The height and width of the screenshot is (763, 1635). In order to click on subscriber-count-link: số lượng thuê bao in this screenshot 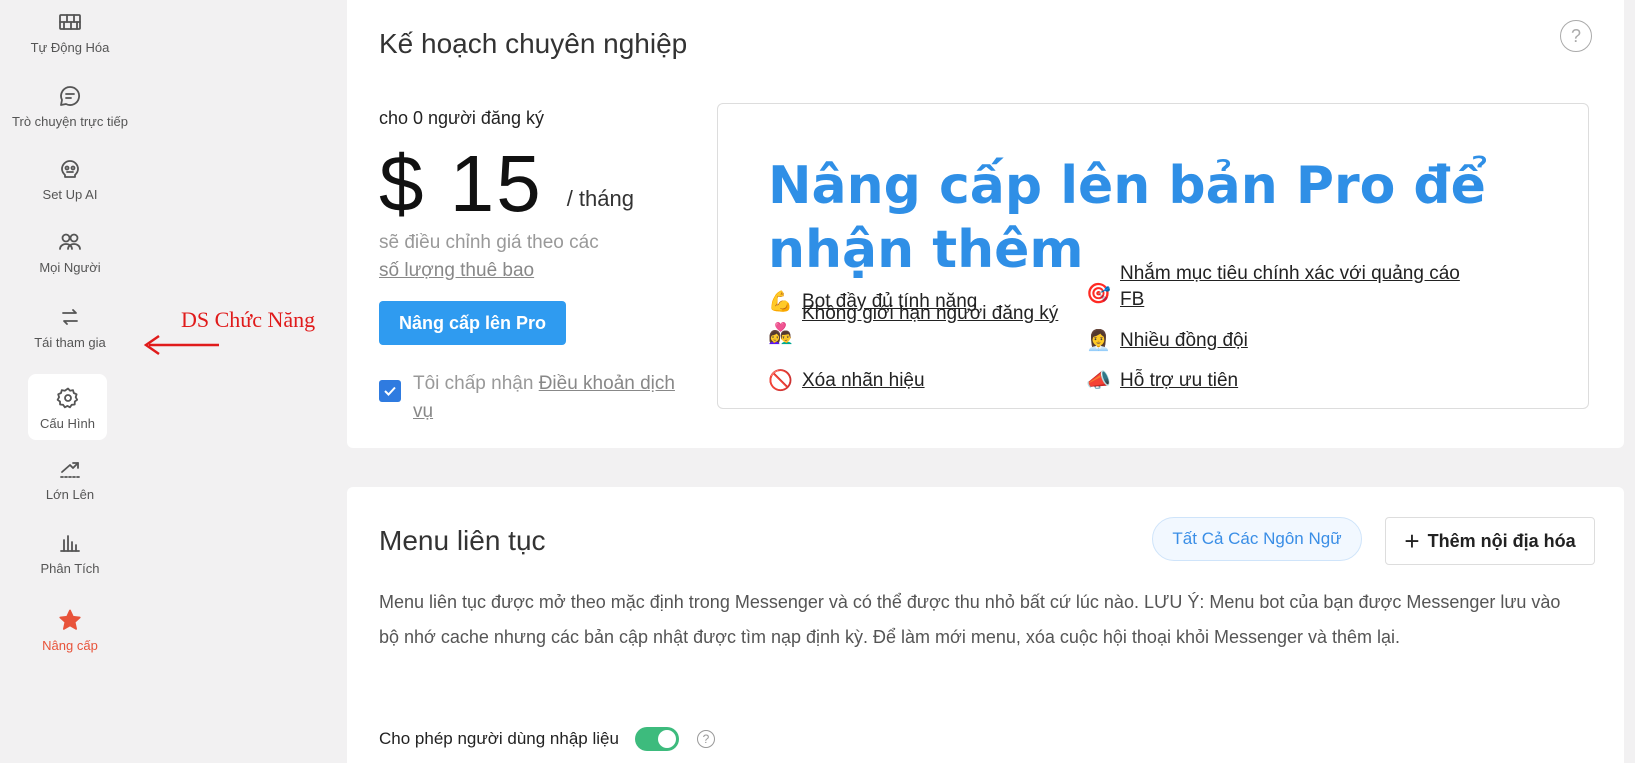, I will do `click(456, 270)`.